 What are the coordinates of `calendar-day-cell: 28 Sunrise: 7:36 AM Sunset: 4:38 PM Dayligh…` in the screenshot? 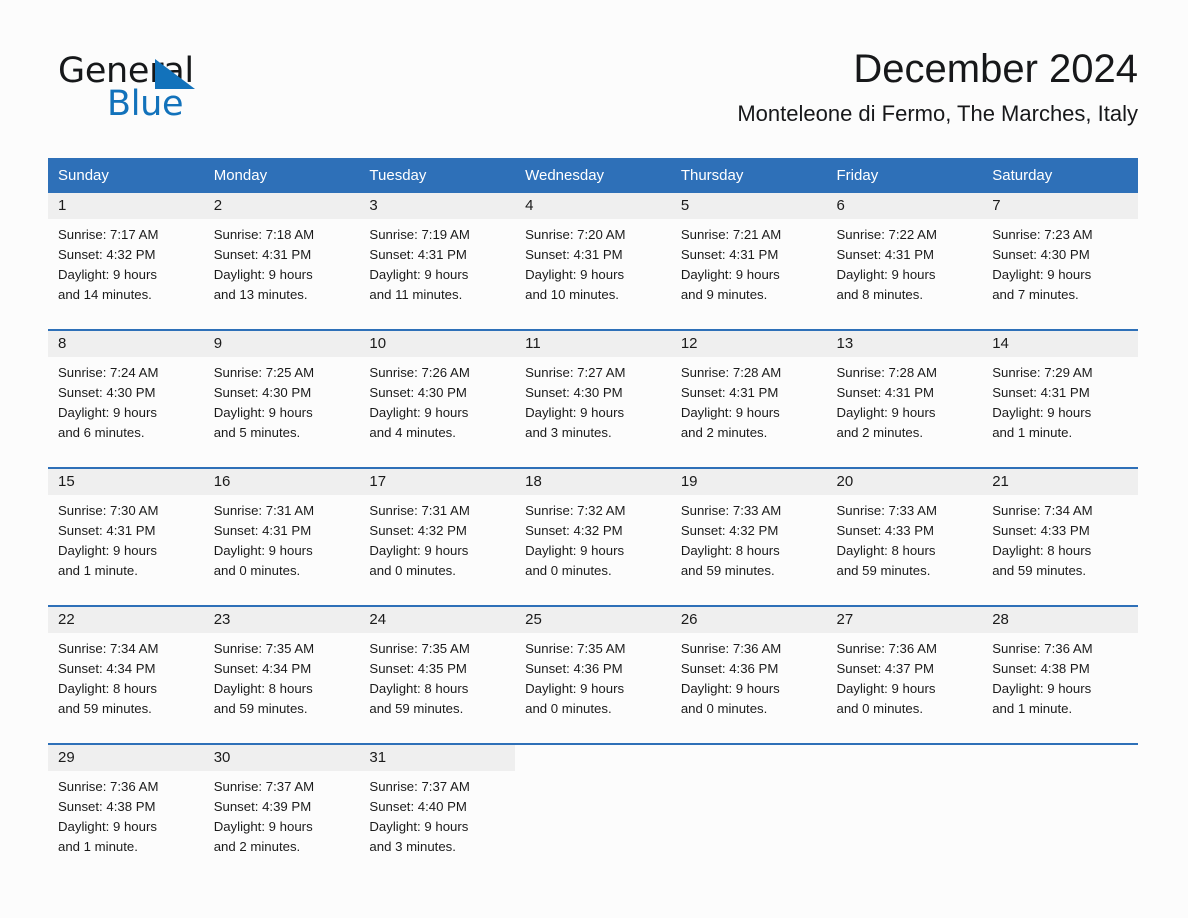 It's located at (1060, 670).